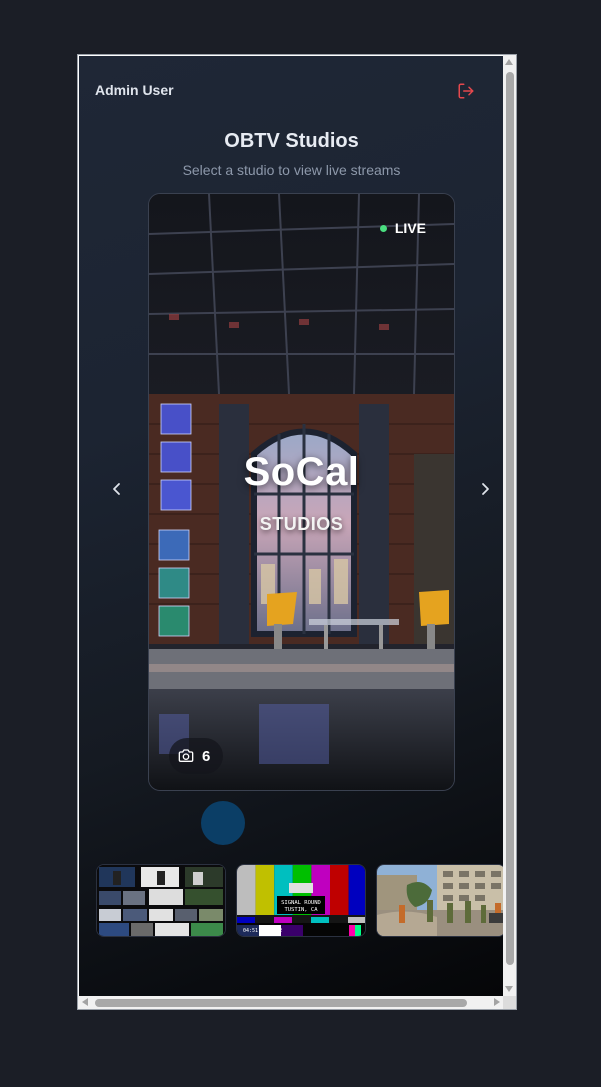 The height and width of the screenshot is (1087, 601). Describe the element at coordinates (301, 910) in the screenshot. I see `color-bars-overlay-line2: TUSTIN, CA` at that location.